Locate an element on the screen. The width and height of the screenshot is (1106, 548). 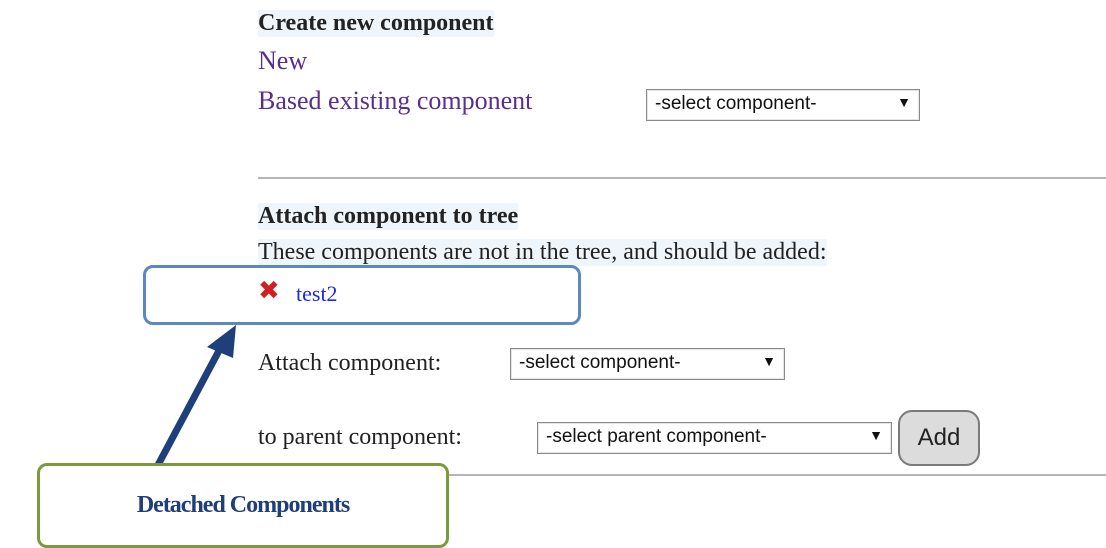
existing-component-select: -select component- ▼ is located at coordinates (783, 105).